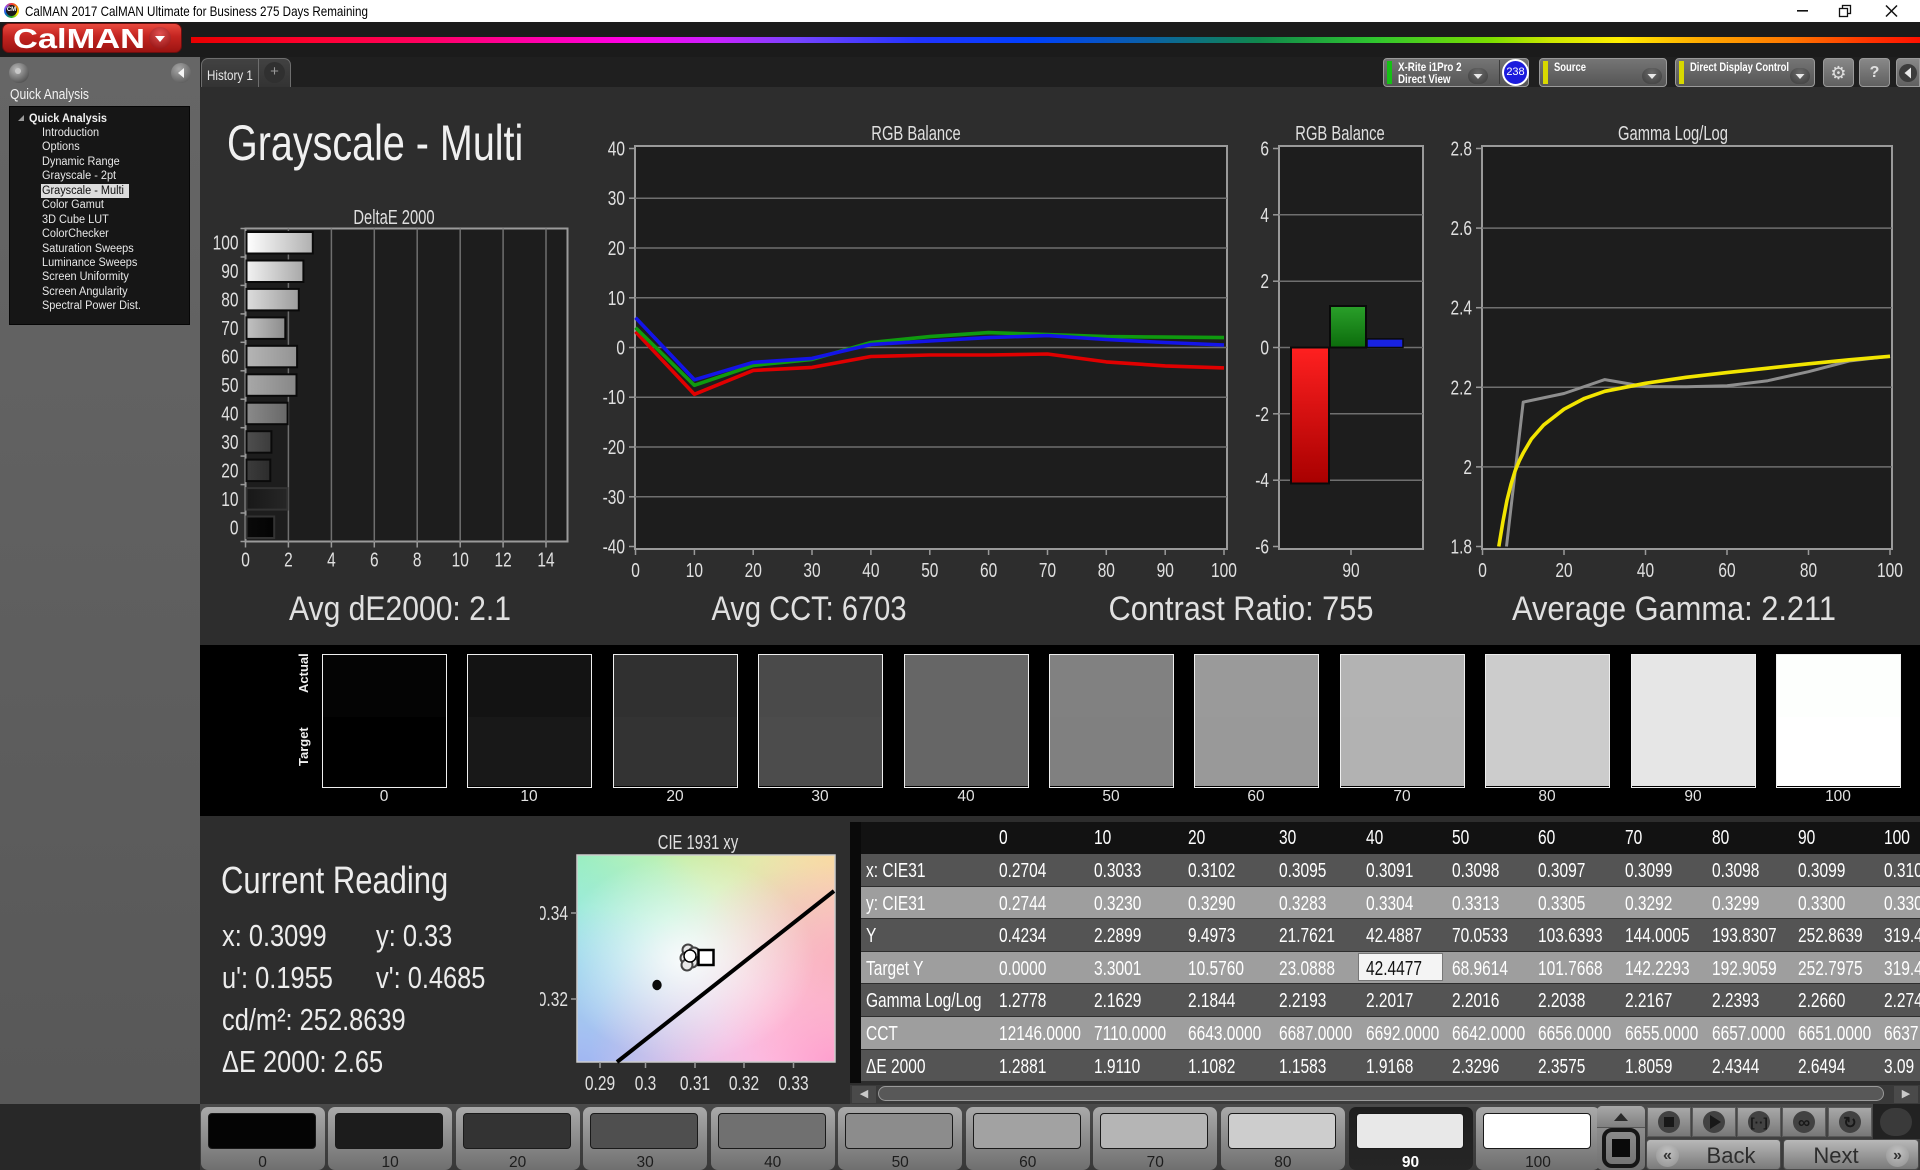 The height and width of the screenshot is (1170, 1920). Describe the element at coordinates (1462, 388) in the screenshot. I see `svg-text: 2.2` at that location.